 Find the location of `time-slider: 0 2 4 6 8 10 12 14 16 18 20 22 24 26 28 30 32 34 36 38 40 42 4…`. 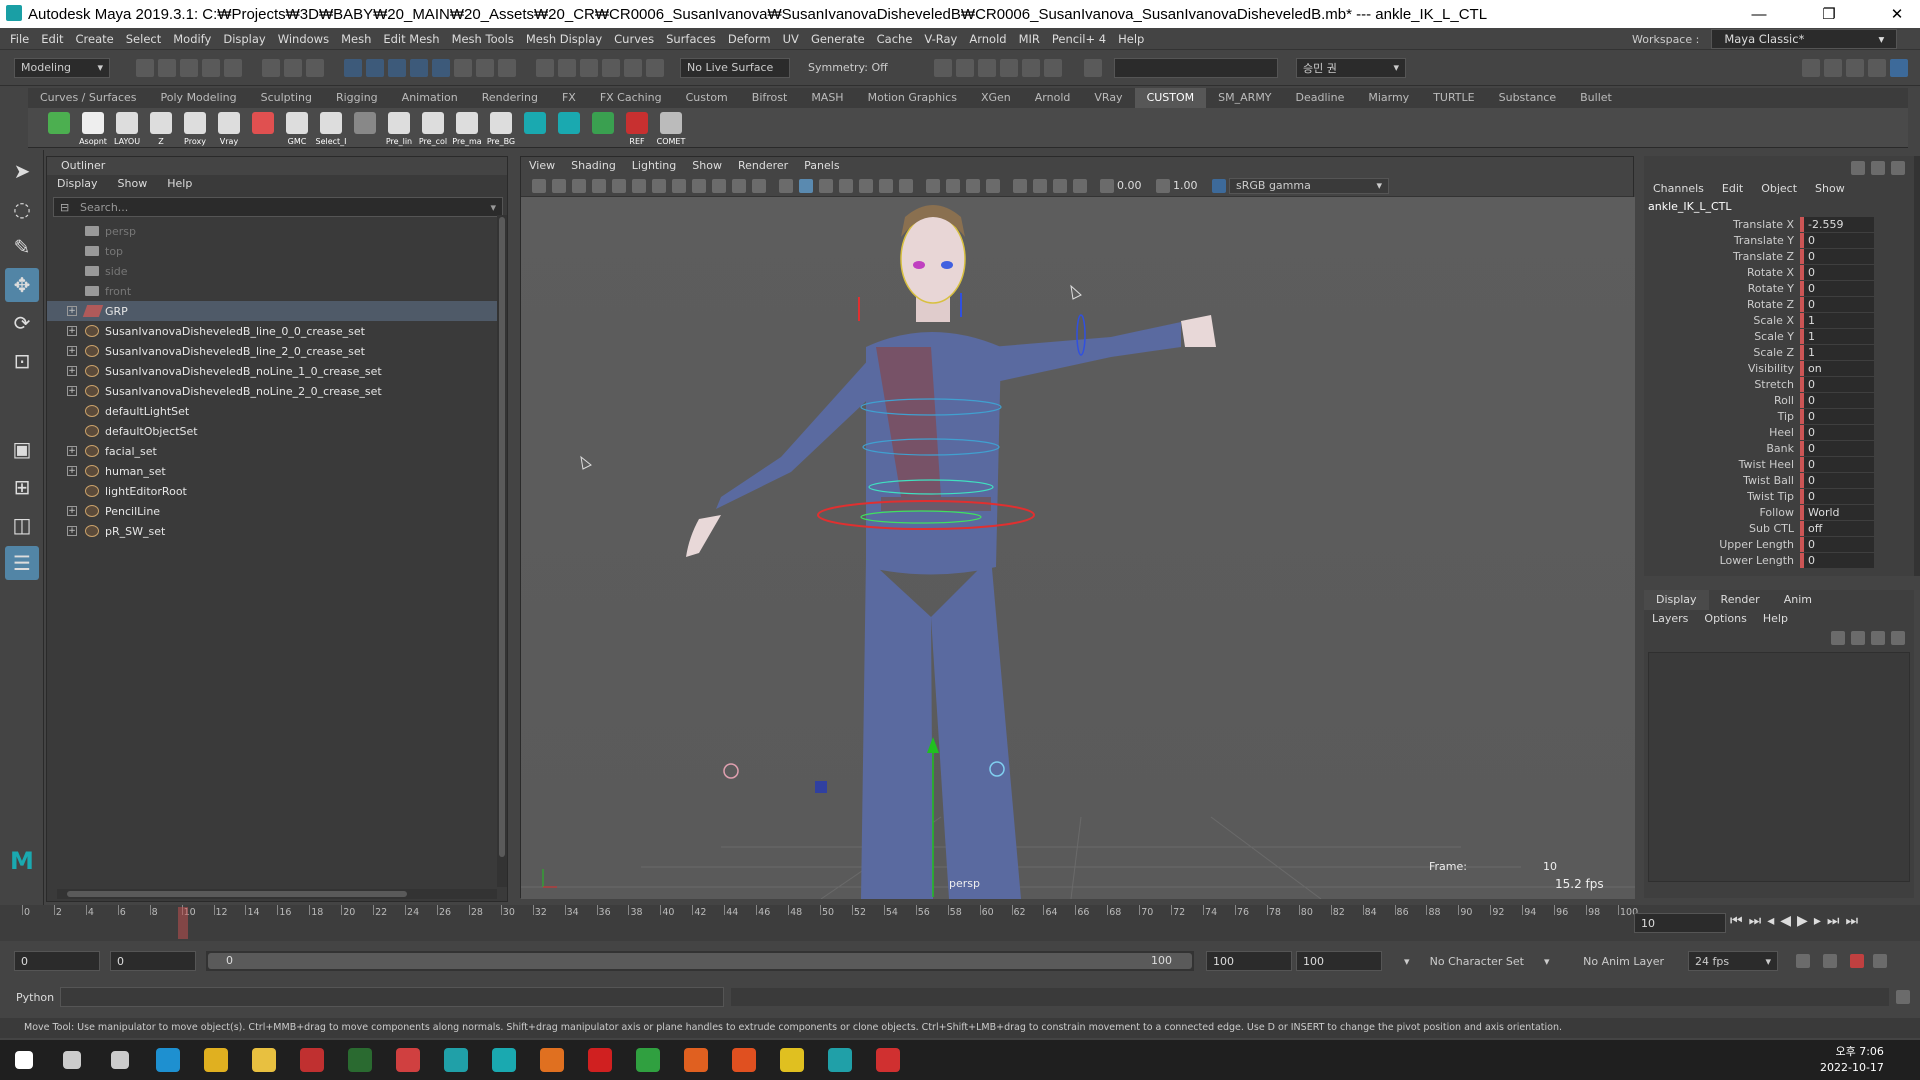

time-slider: 0 2 4 6 8 10 12 14 16 18 20 22 24 26 28 30 32 34 36 38 40 42 4… is located at coordinates (960, 923).